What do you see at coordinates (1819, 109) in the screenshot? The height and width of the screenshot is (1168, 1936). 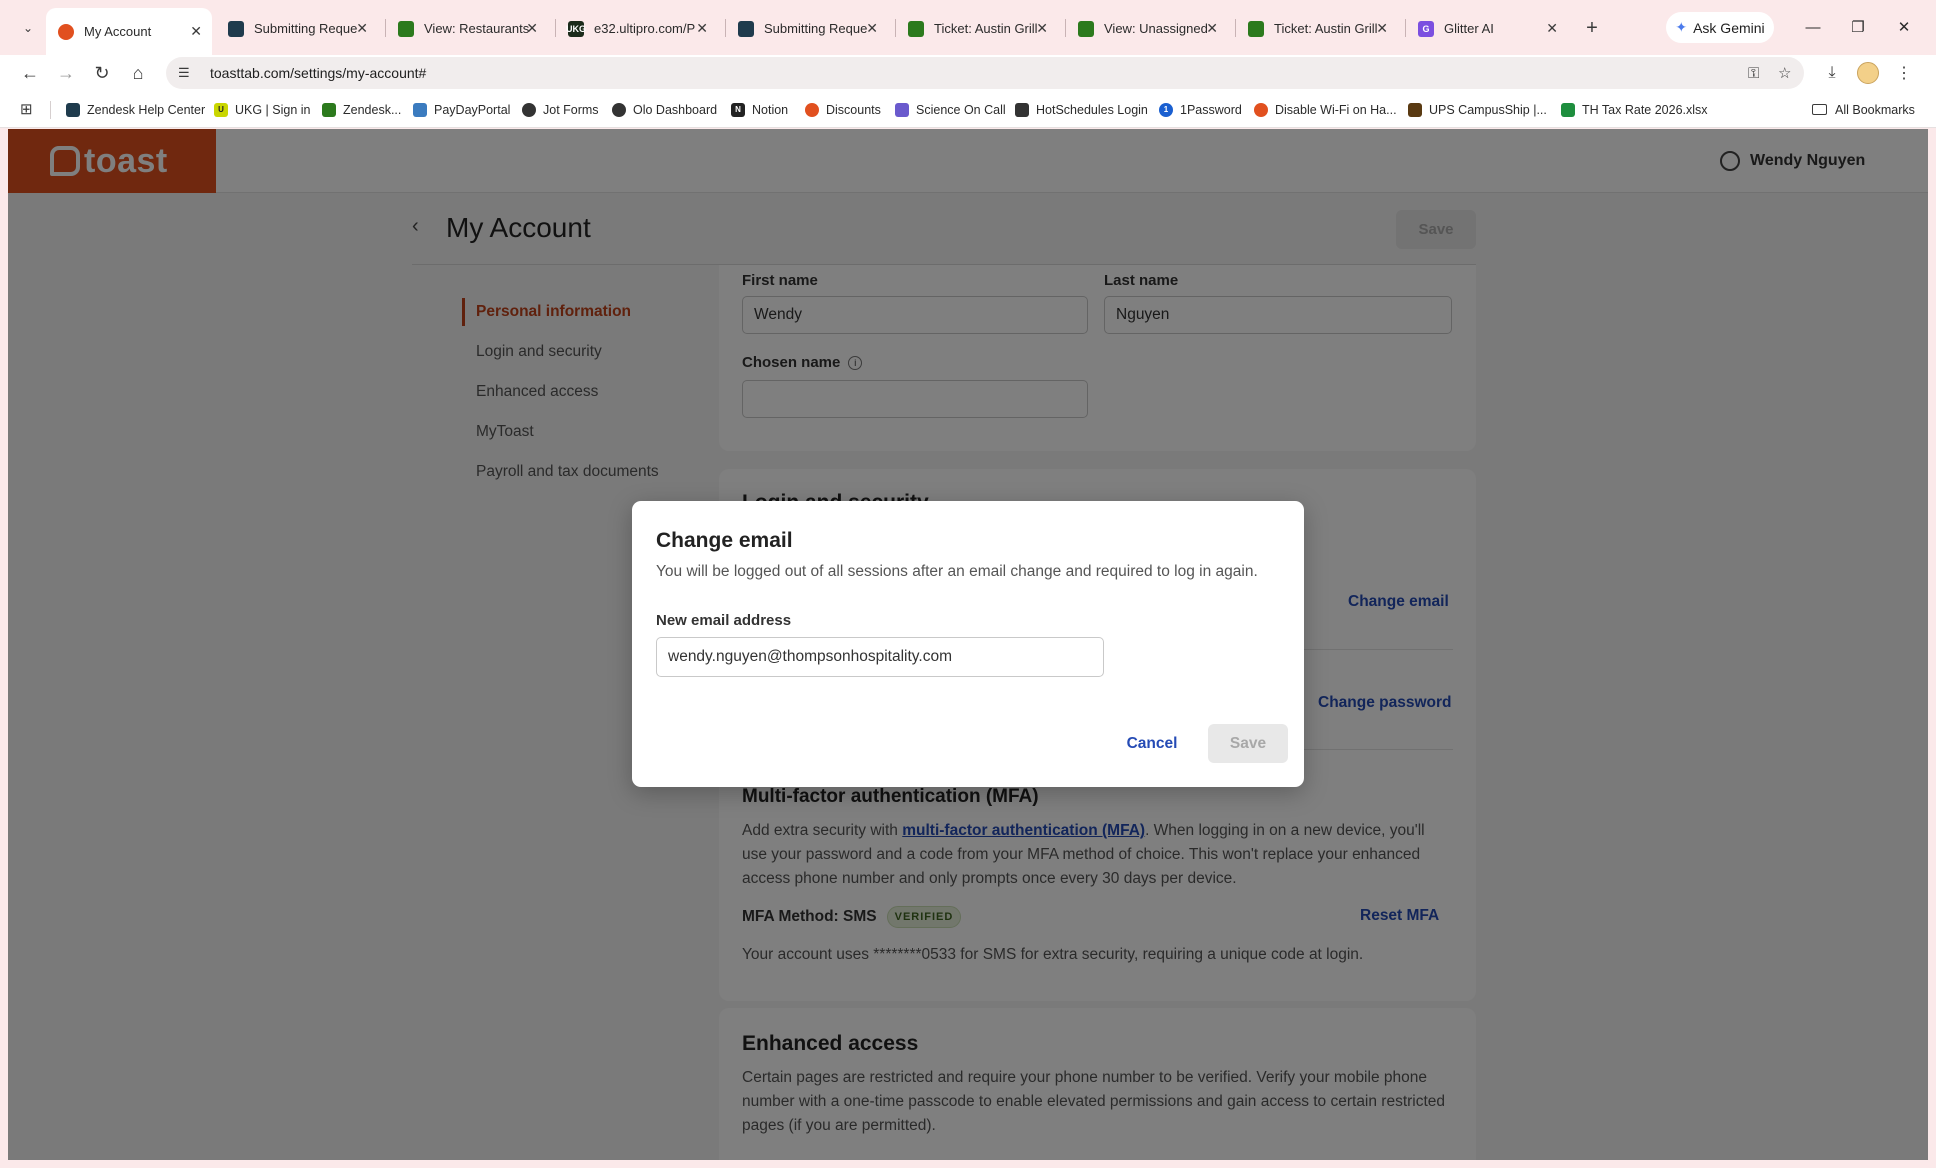 I see `folder-icon` at bounding box center [1819, 109].